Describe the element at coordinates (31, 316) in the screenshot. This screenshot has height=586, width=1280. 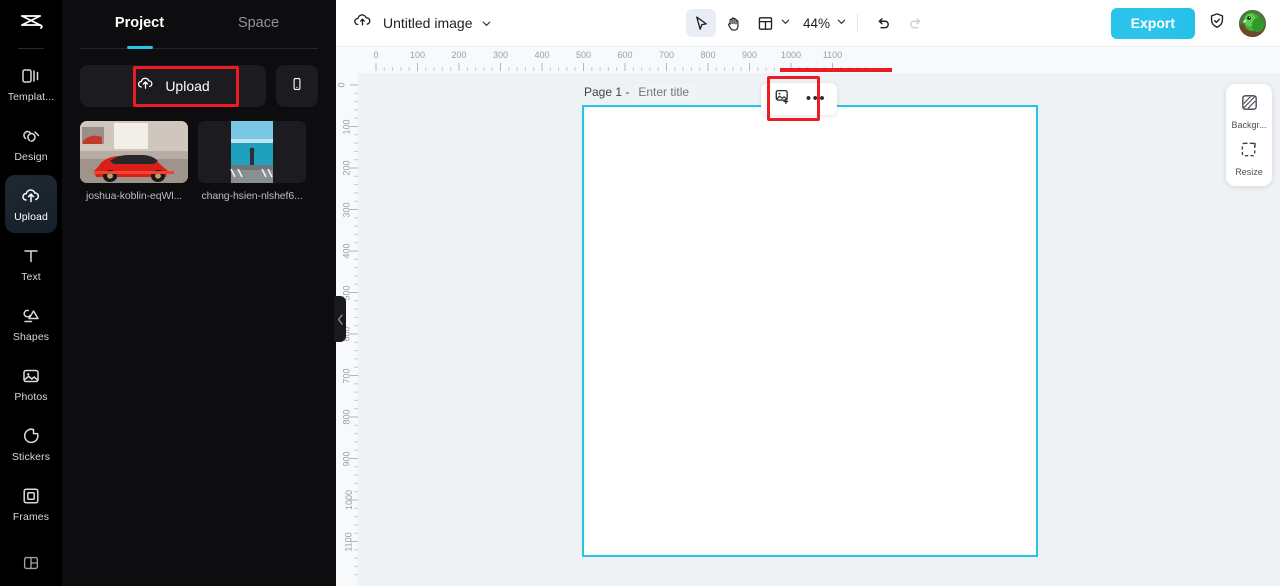
I see `shapes-icon` at that location.